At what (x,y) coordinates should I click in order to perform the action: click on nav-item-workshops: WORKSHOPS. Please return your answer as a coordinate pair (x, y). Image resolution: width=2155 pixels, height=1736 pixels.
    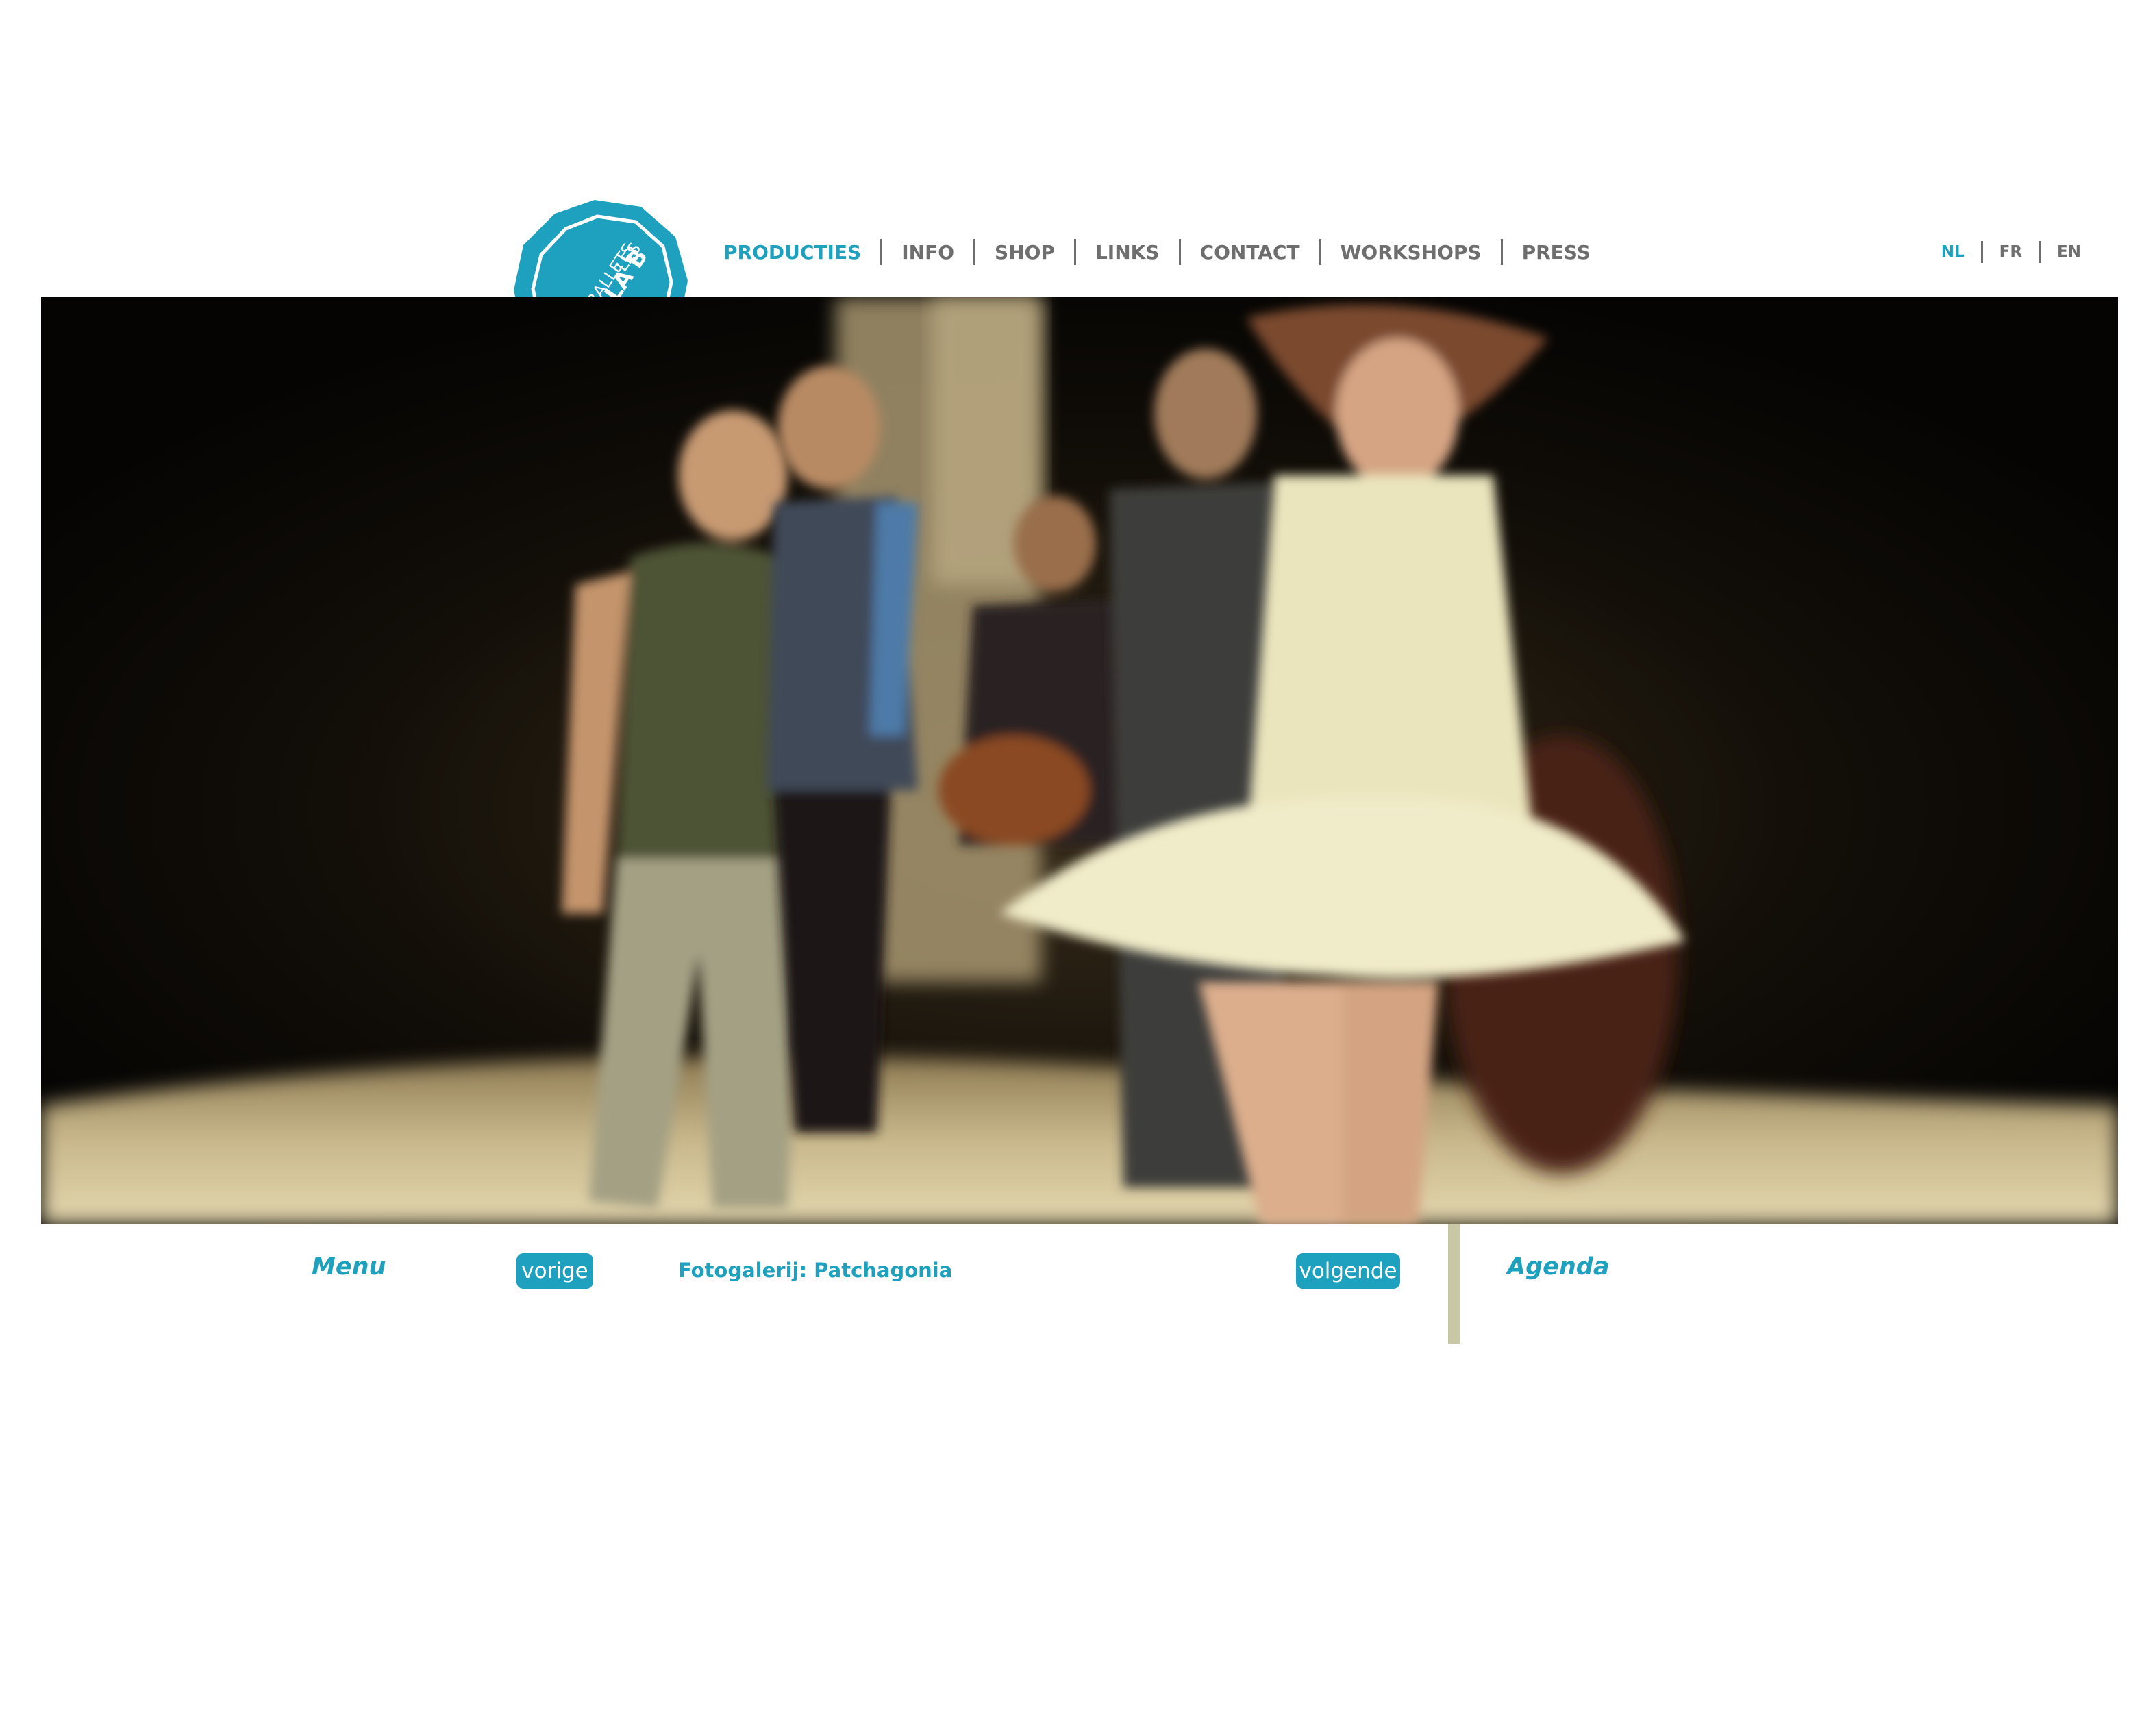
    Looking at the image, I should click on (1411, 252).